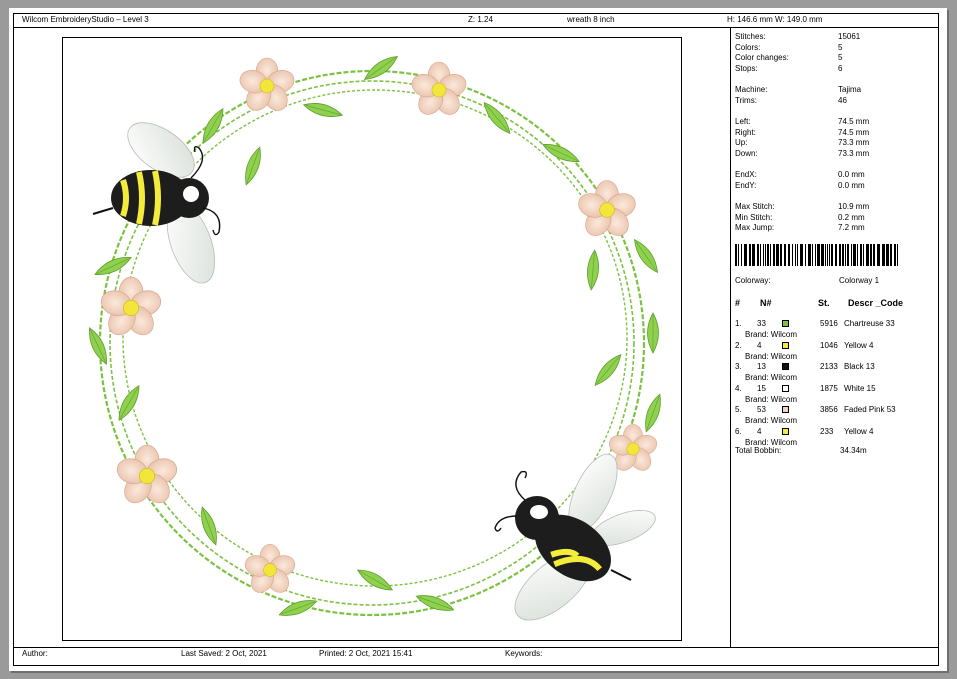 The image size is (957, 679). What do you see at coordinates (755, 227) in the screenshot?
I see `stat-label: Max Jump:` at bounding box center [755, 227].